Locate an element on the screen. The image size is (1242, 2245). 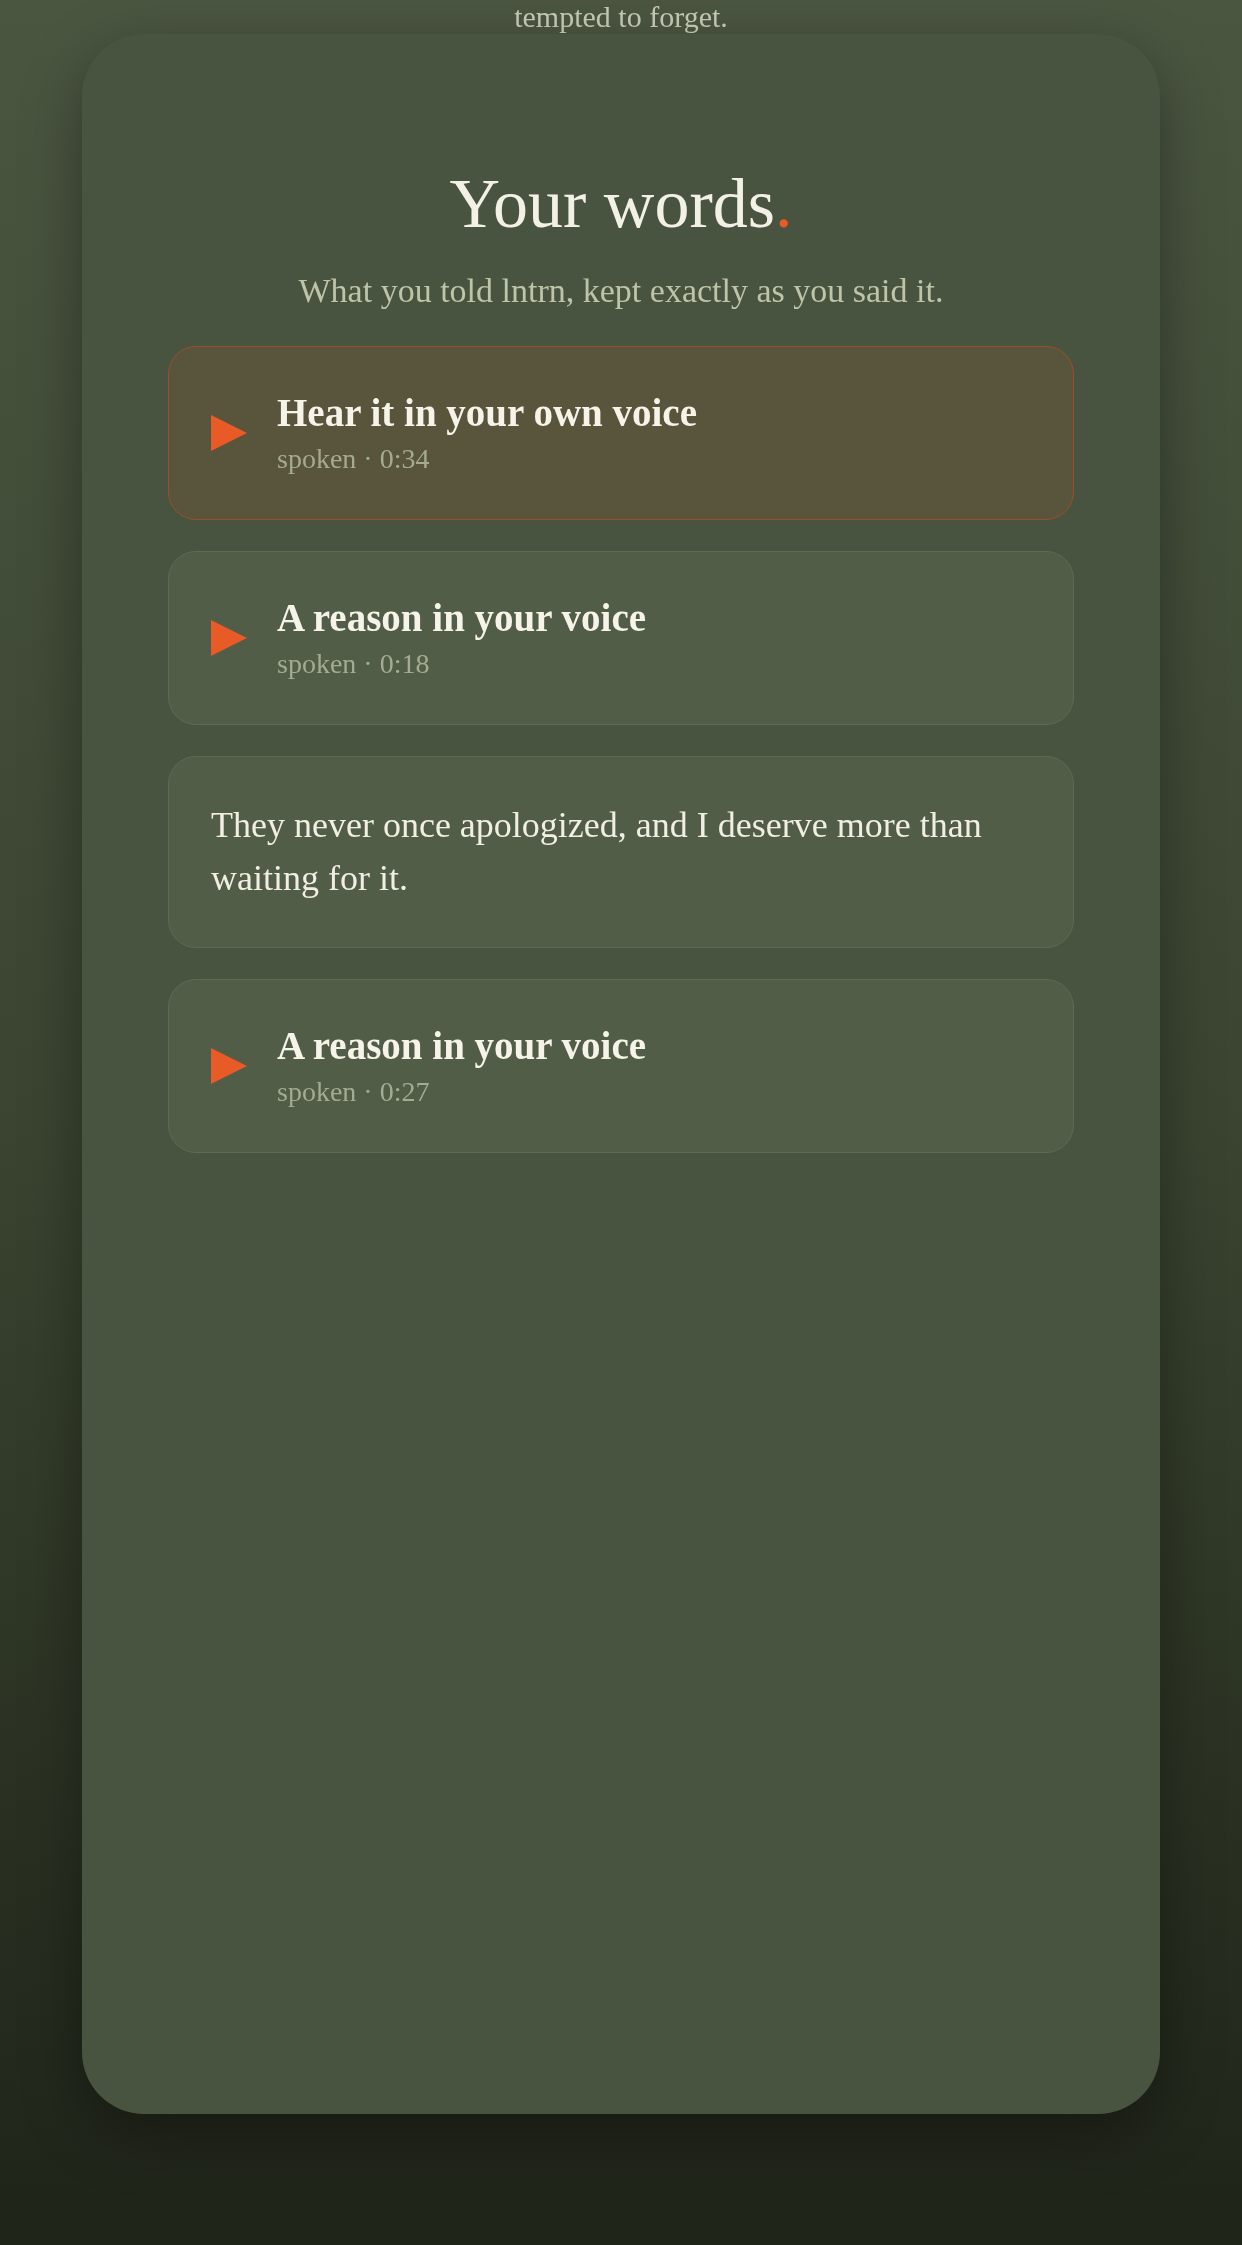
voice-note-item: A reason in your voice spoken · 0:27 is located at coordinates (621, 1066).